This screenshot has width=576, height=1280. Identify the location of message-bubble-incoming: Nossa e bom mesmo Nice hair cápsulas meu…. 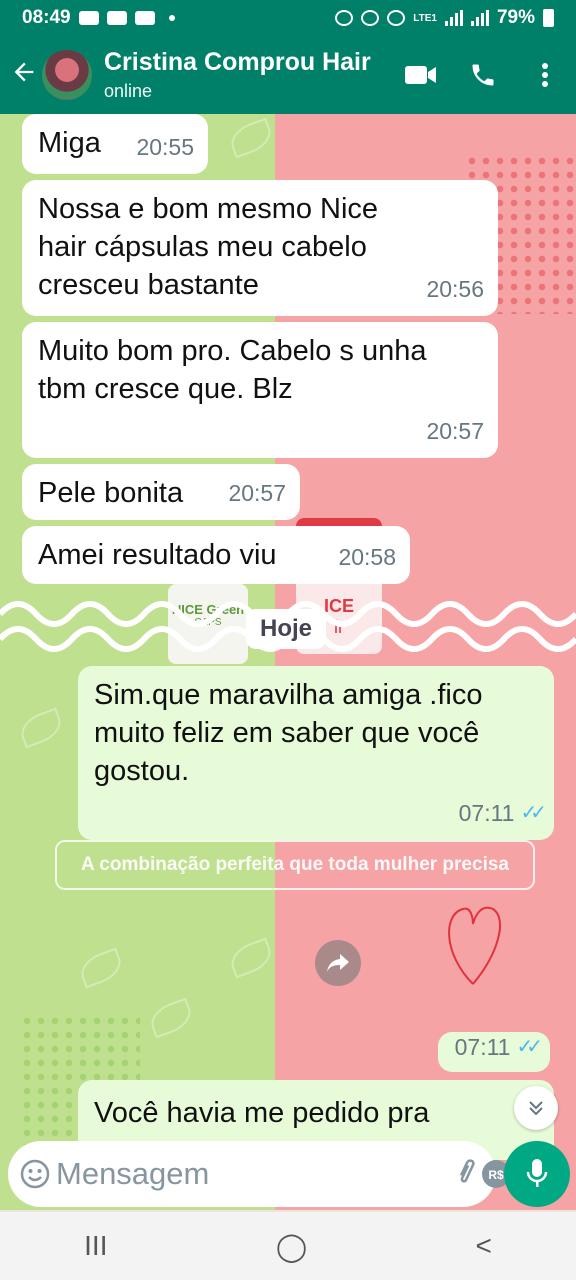
(260, 248).